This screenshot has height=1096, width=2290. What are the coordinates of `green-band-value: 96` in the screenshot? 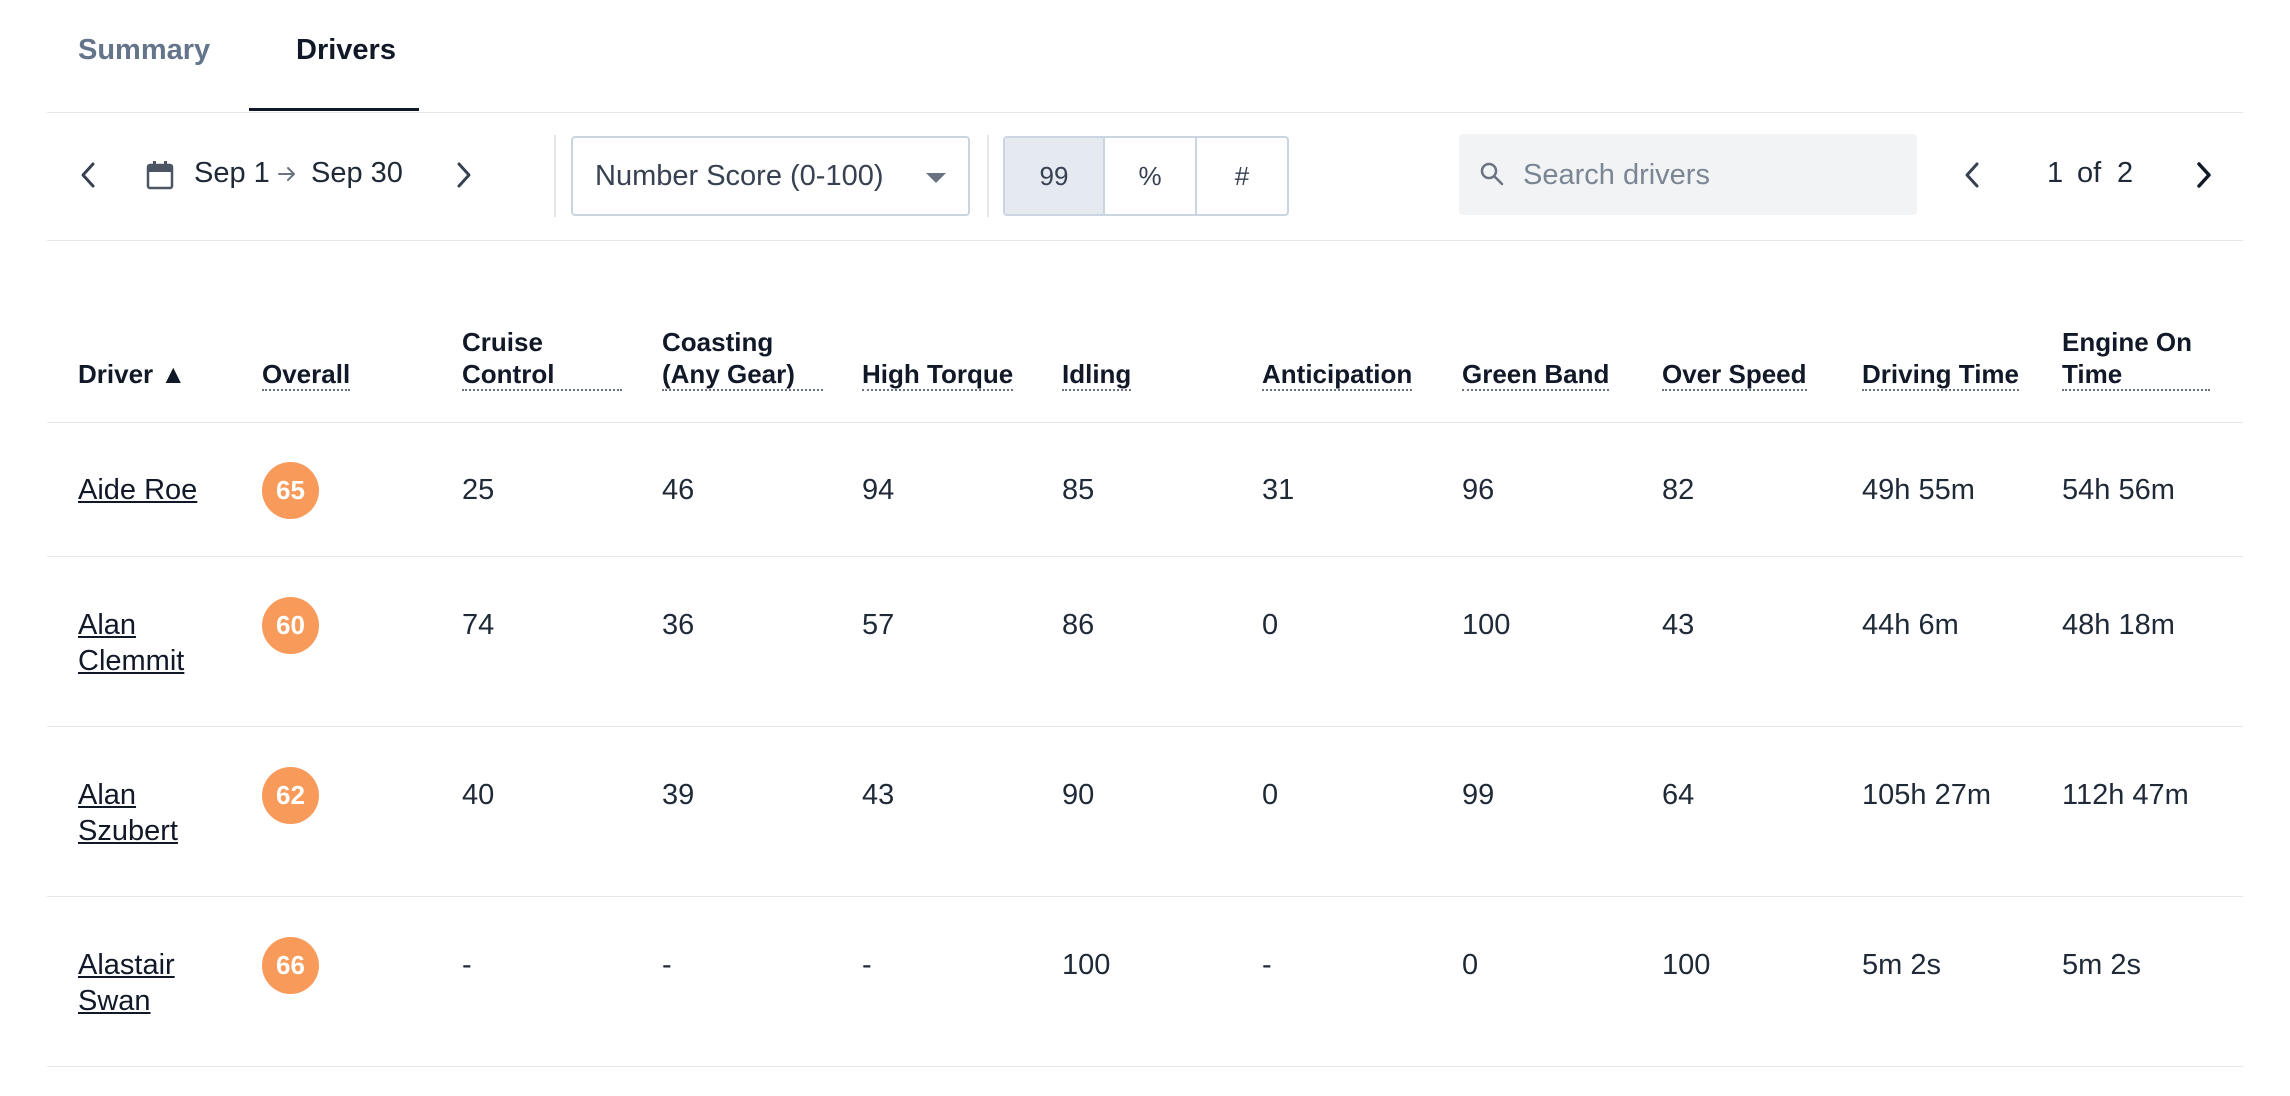 It's located at (1478, 490).